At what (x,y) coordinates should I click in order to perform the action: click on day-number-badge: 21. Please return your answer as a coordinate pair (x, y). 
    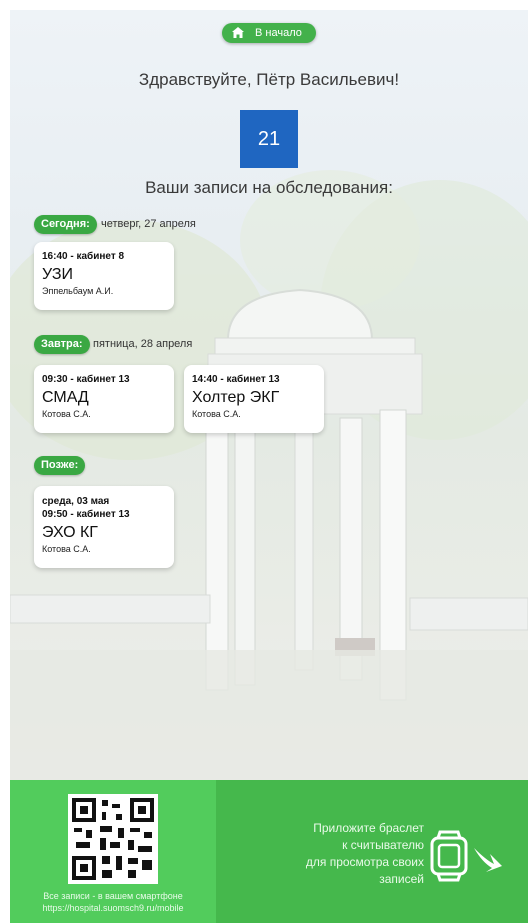
    Looking at the image, I should click on (269, 139).